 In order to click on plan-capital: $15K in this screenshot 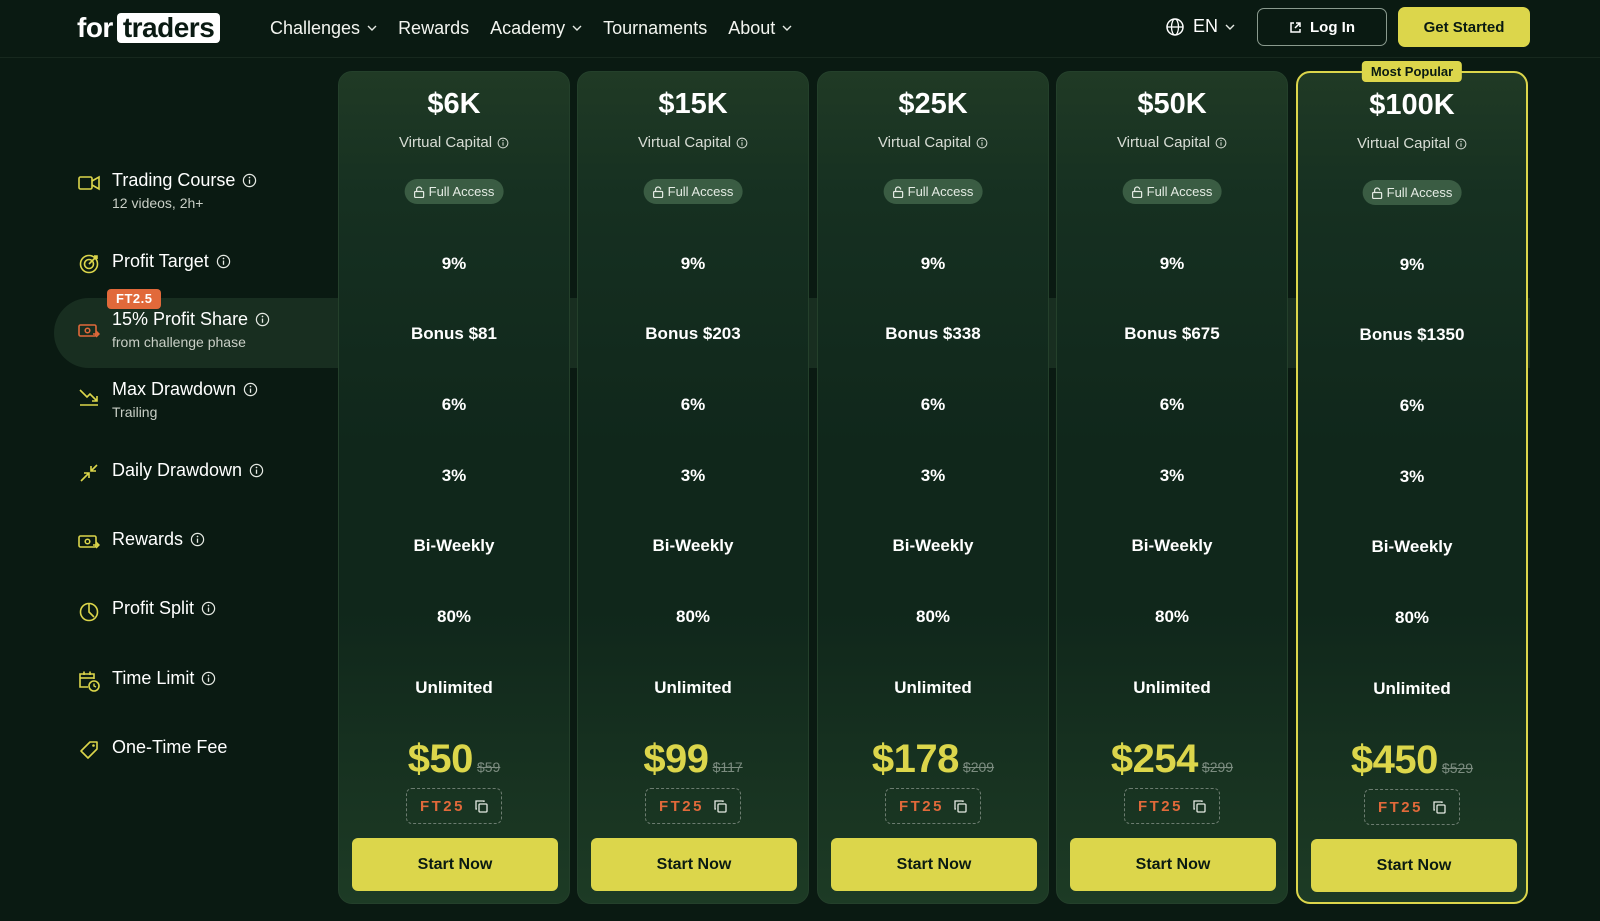, I will do `click(693, 104)`.